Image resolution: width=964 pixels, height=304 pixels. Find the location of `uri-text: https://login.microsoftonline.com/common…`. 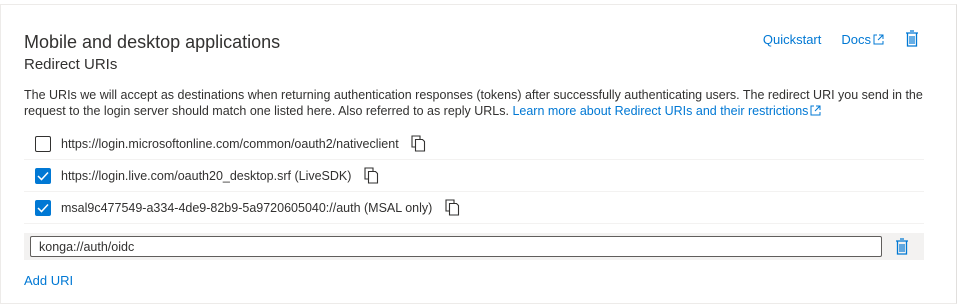

uri-text: https://login.microsoftonline.com/common… is located at coordinates (230, 143).